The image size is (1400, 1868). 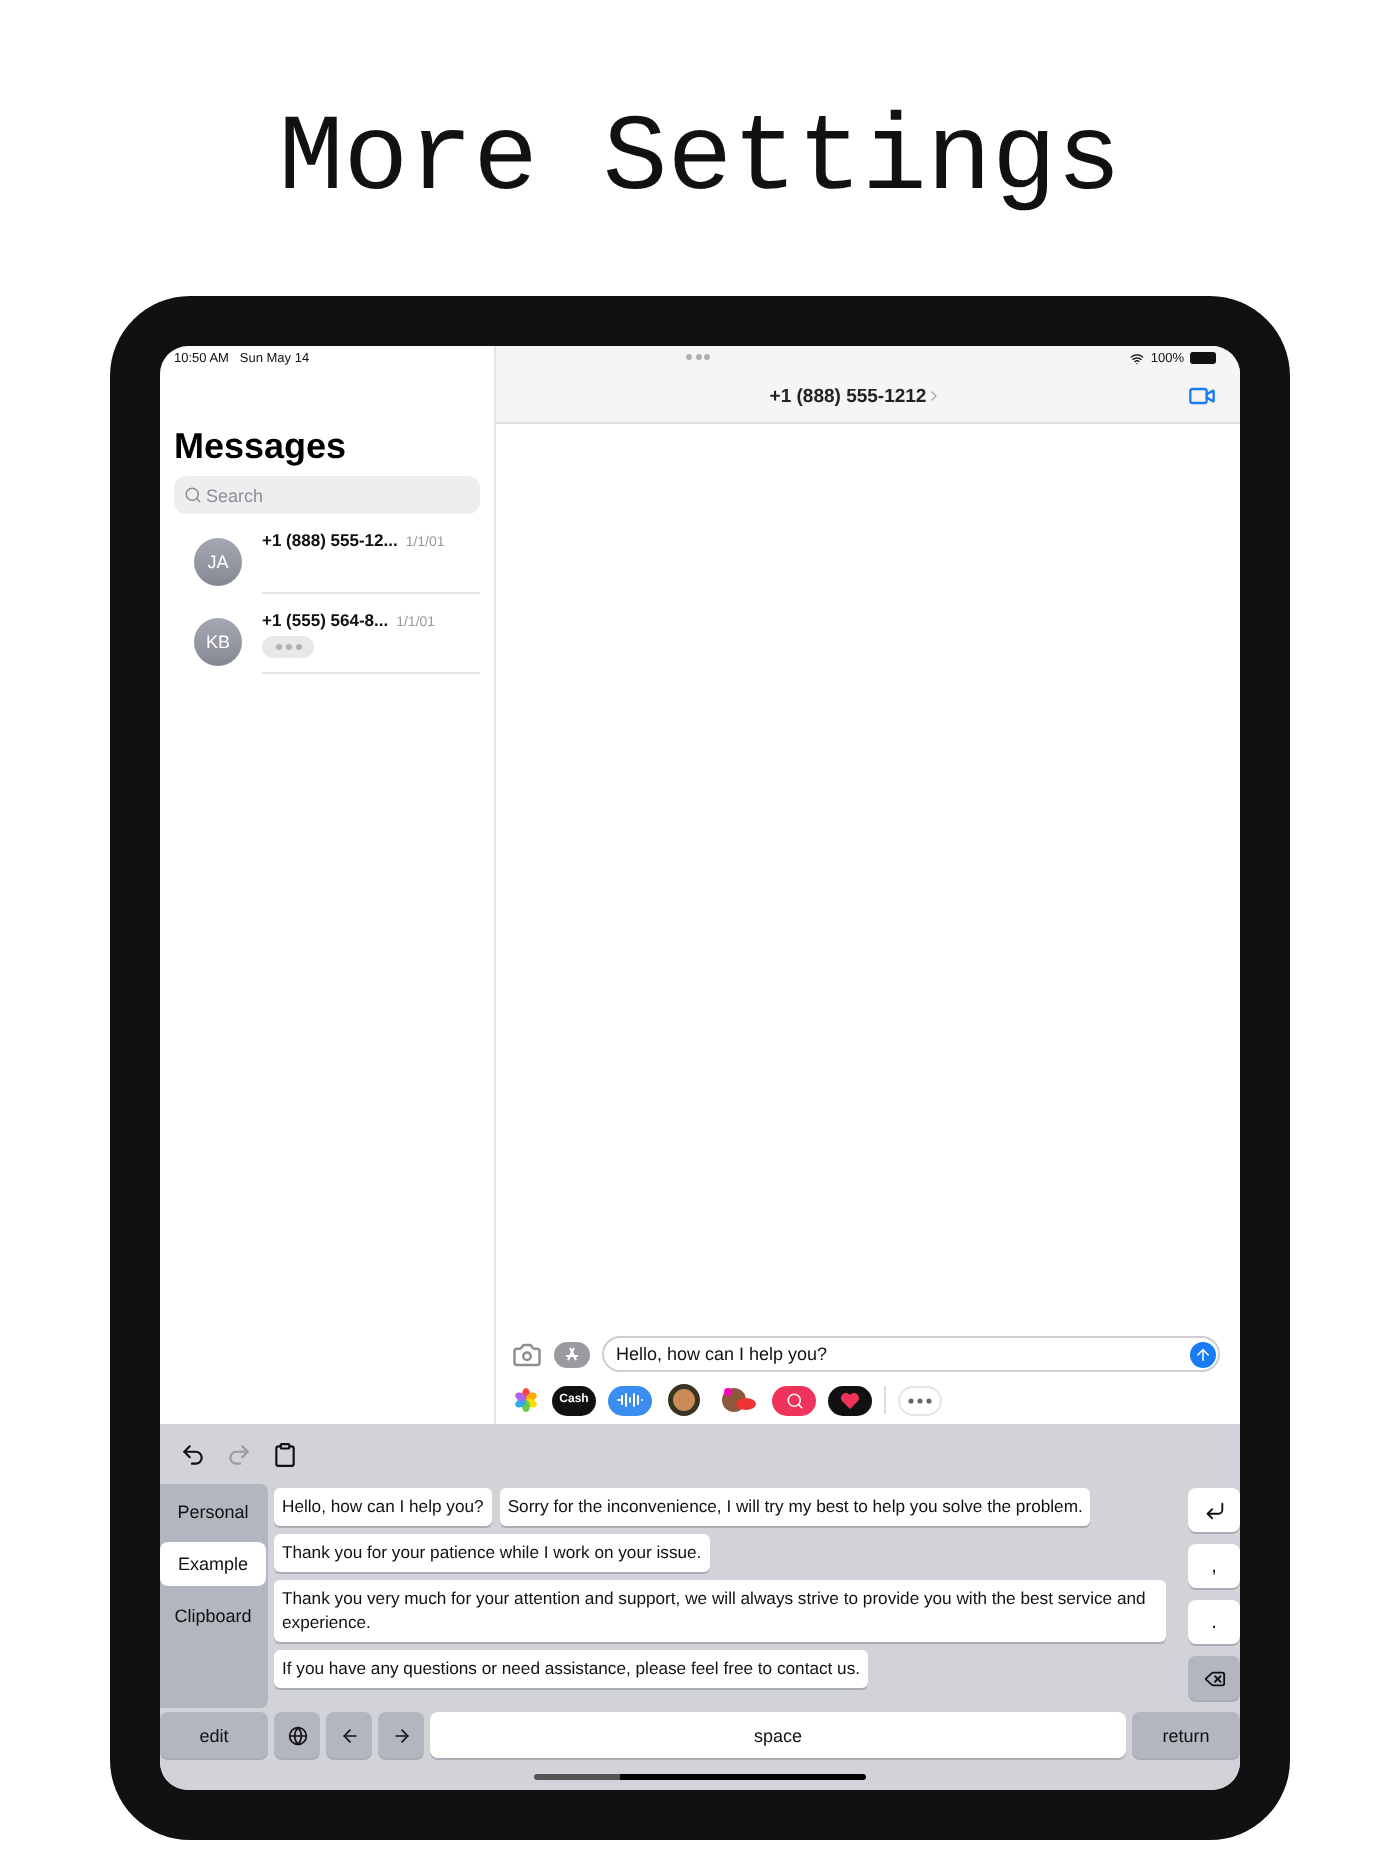 I want to click on sticker-icon, so click(x=738, y=1400).